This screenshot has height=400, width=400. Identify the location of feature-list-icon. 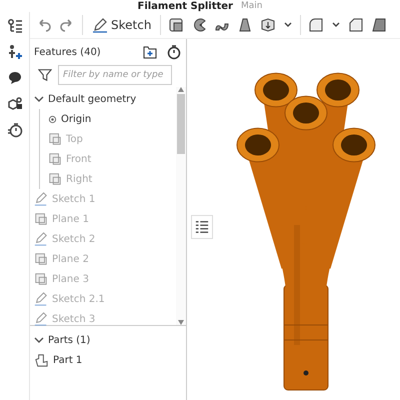
(14, 26).